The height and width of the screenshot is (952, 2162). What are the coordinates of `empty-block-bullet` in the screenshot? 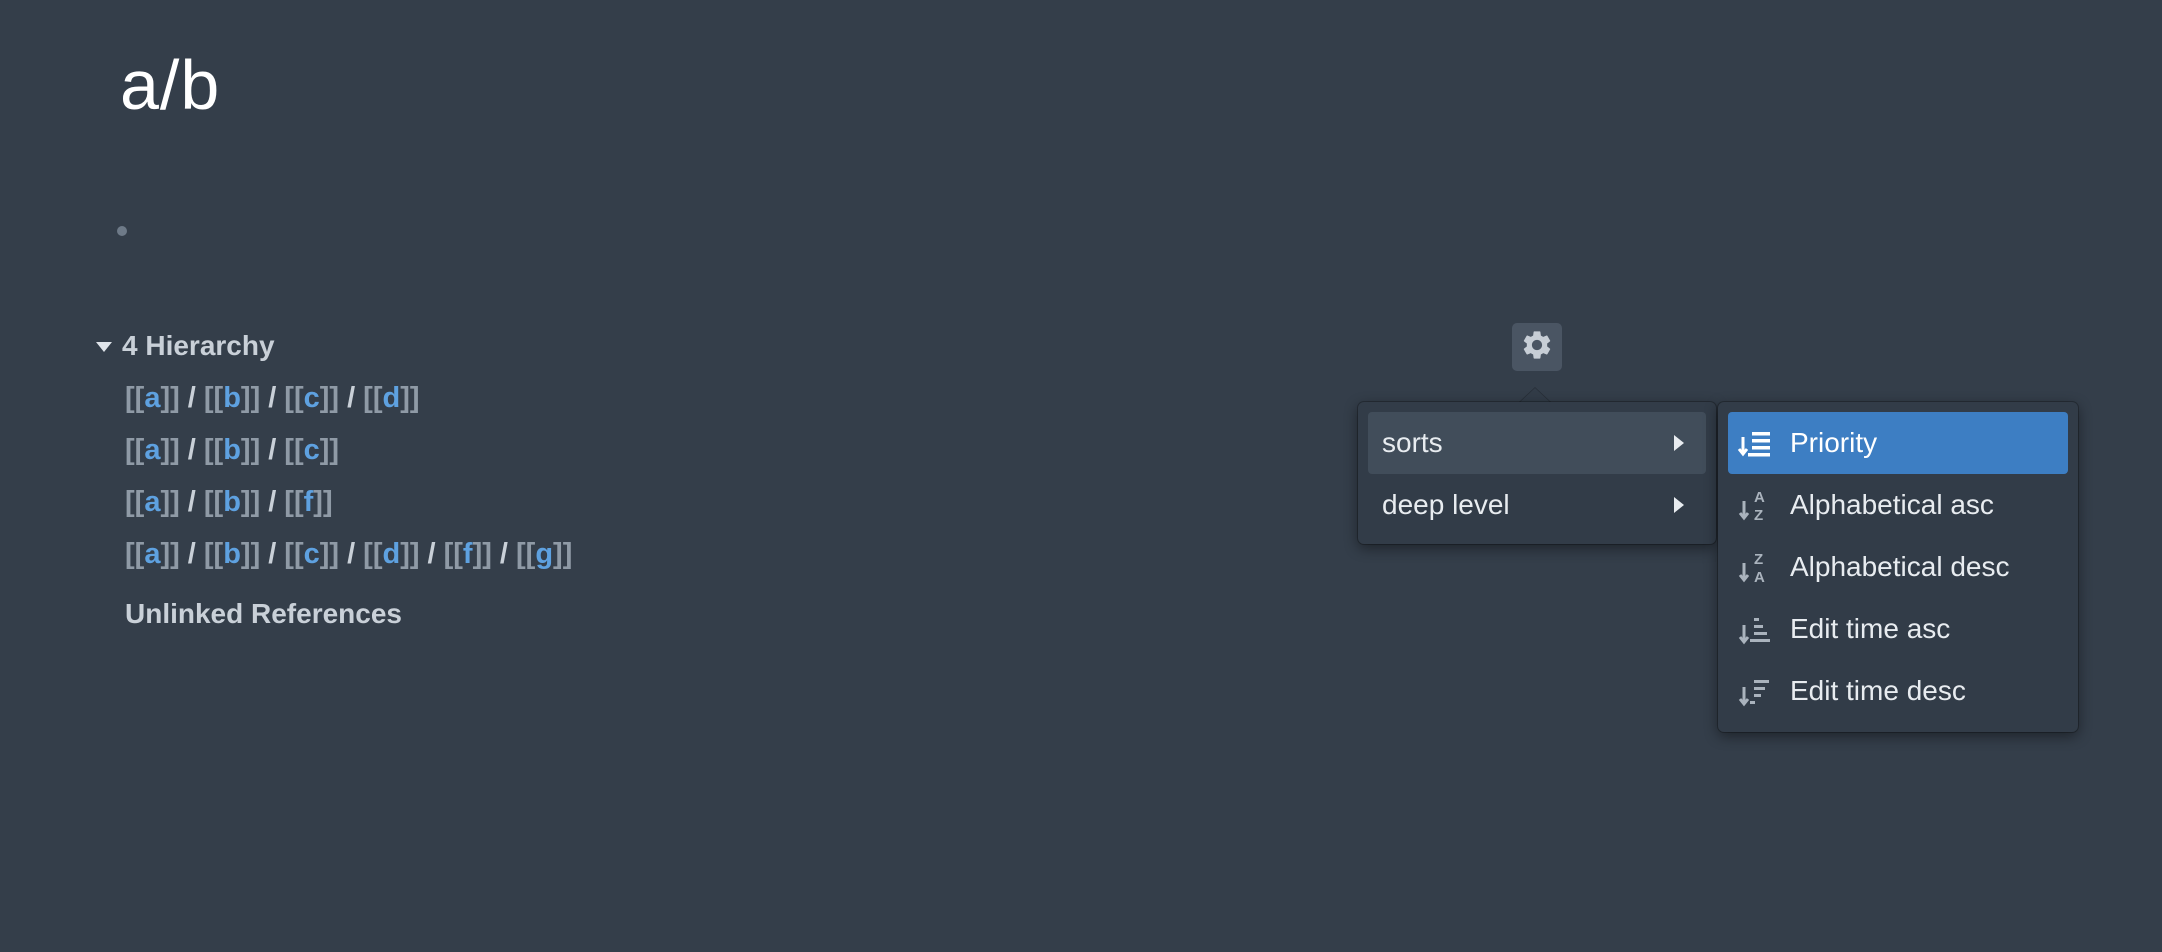 It's located at (122, 231).